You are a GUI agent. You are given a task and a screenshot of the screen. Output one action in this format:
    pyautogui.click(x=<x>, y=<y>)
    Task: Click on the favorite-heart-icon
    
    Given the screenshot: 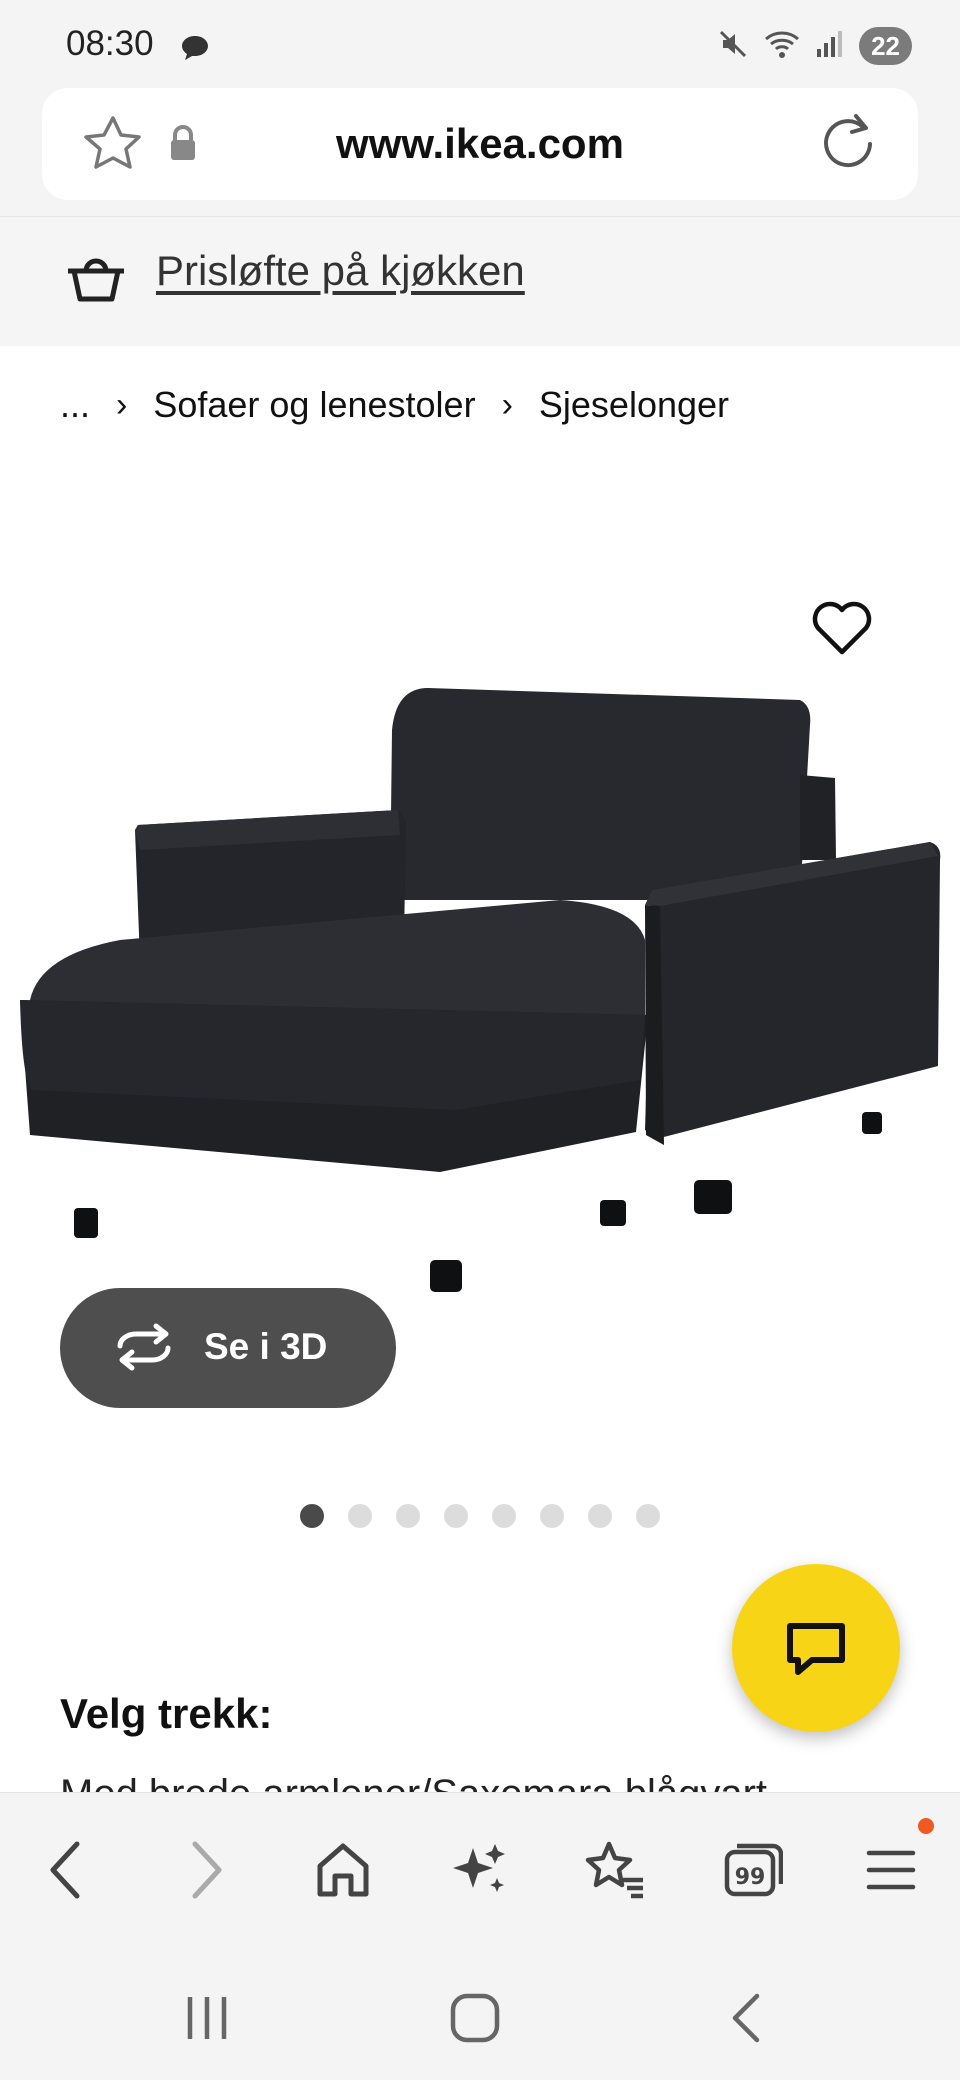 What is the action you would take?
    pyautogui.click(x=842, y=628)
    